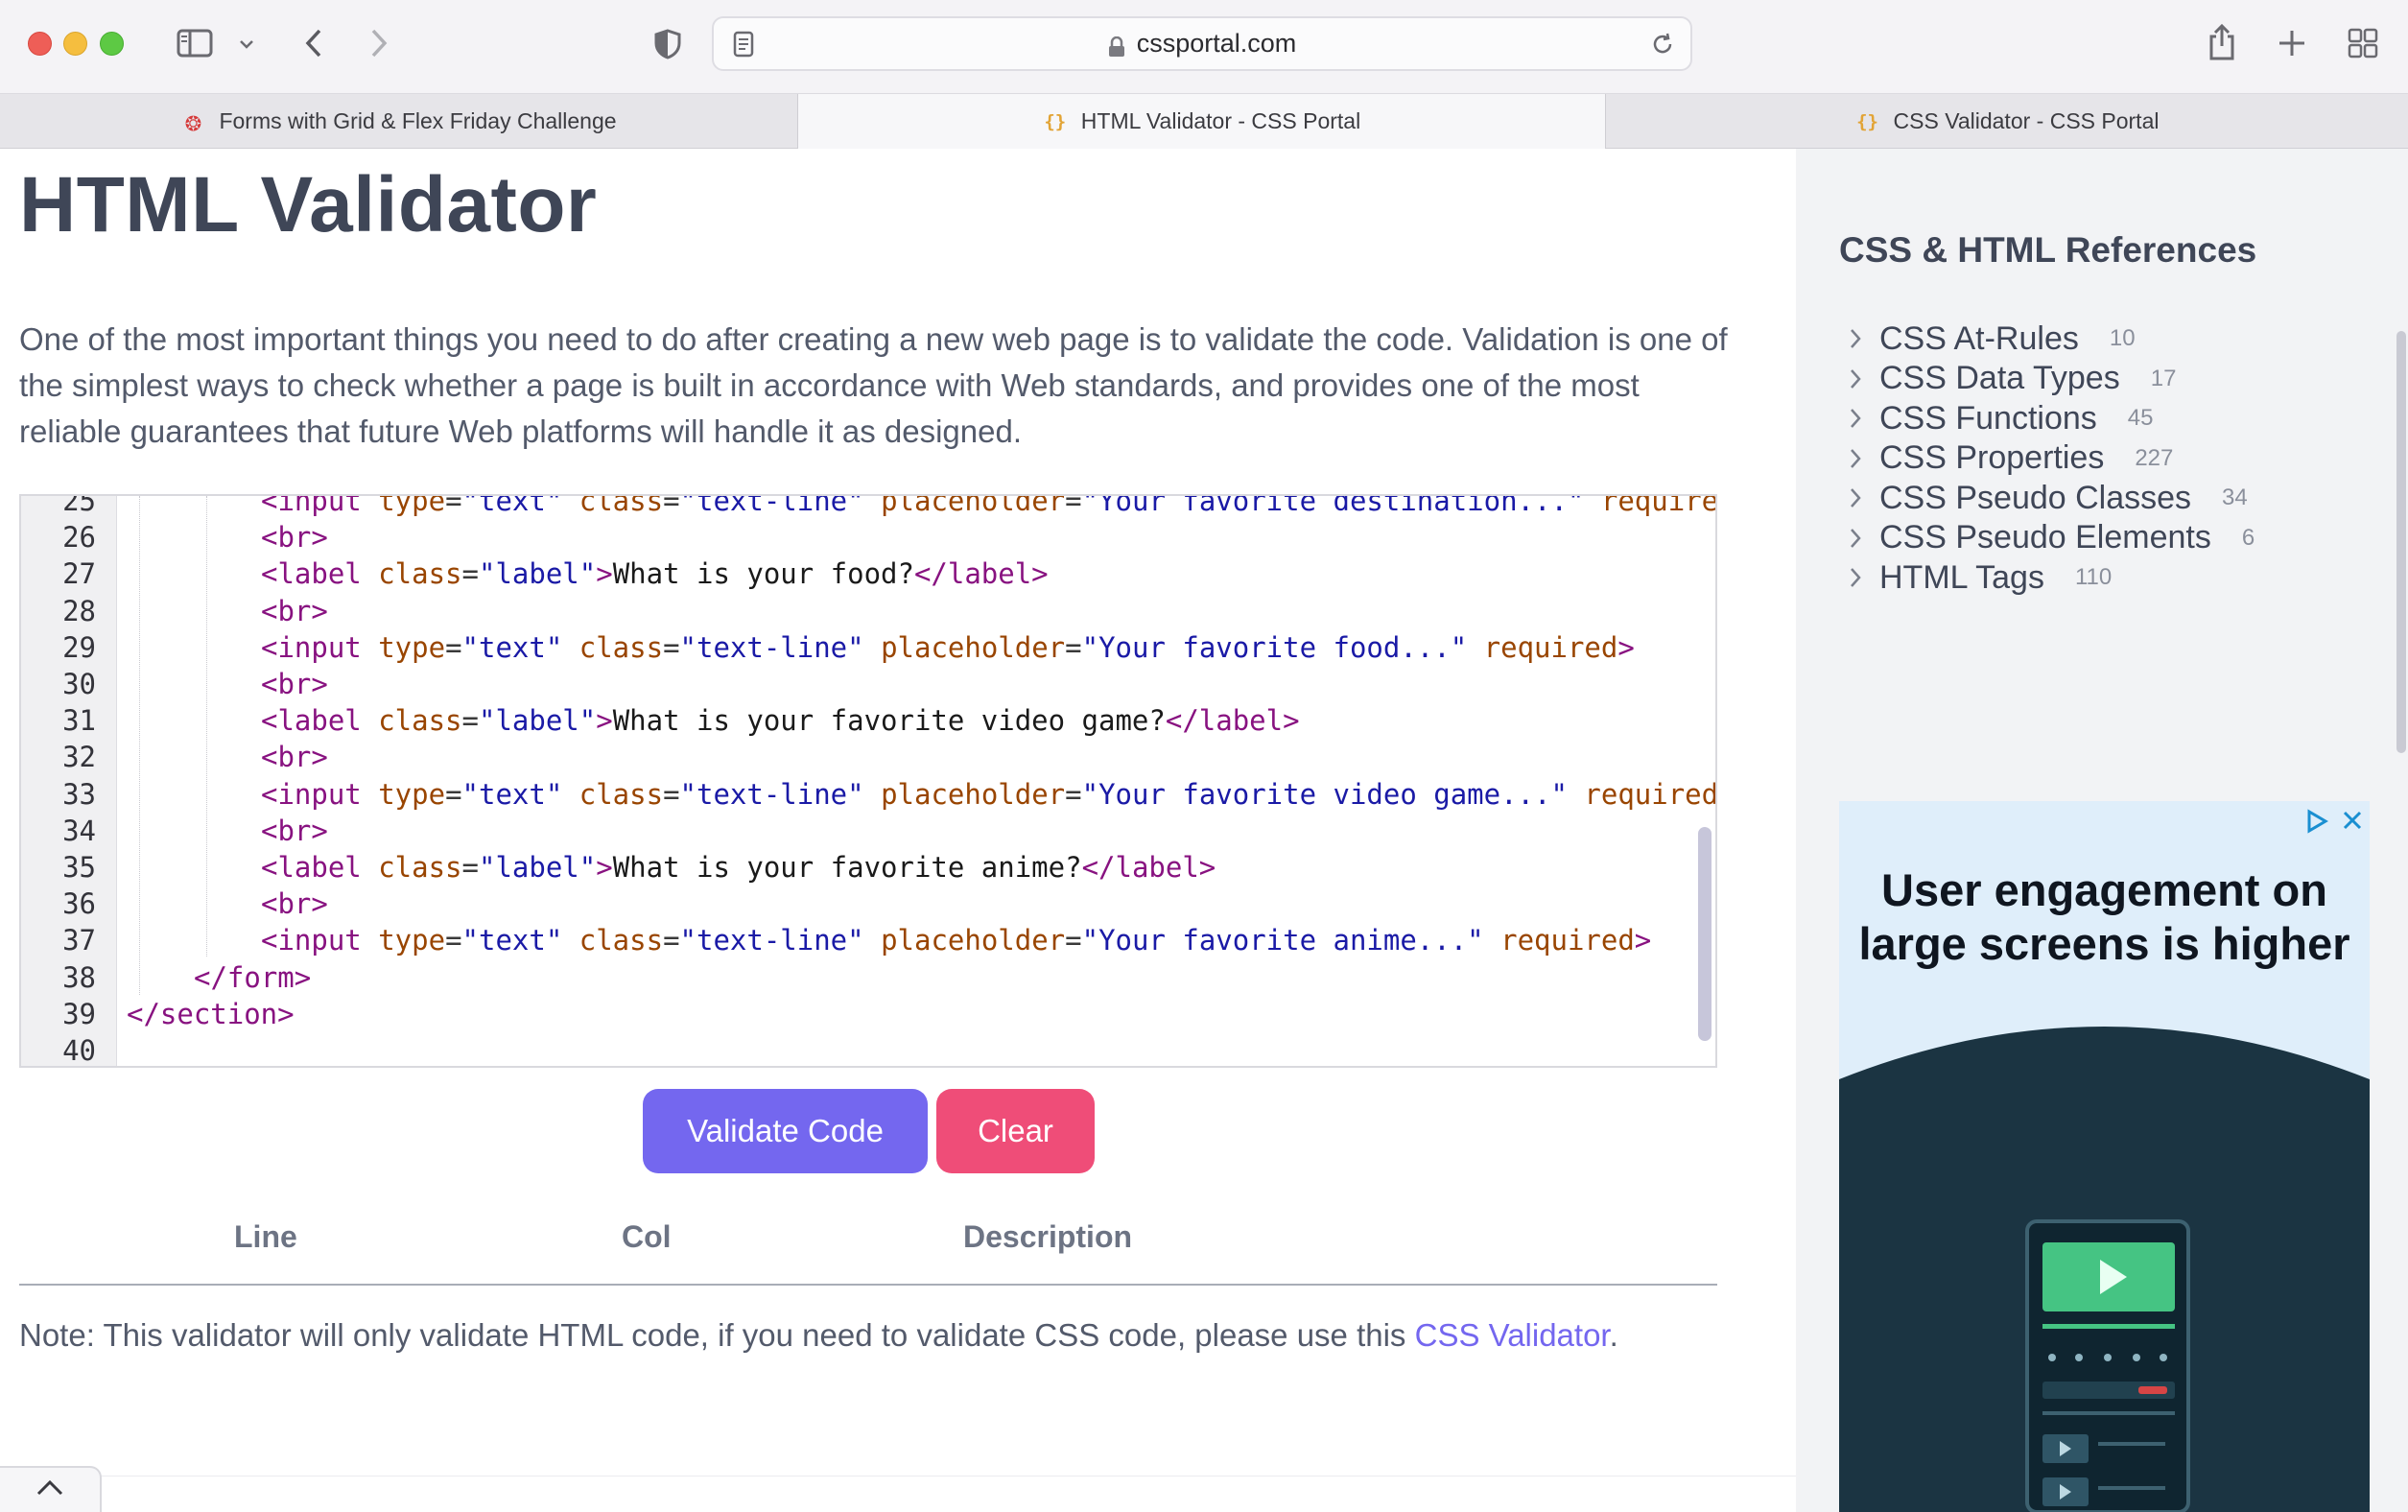  Describe the element at coordinates (2401, 542) in the screenshot. I see `page-scrollbar` at that location.